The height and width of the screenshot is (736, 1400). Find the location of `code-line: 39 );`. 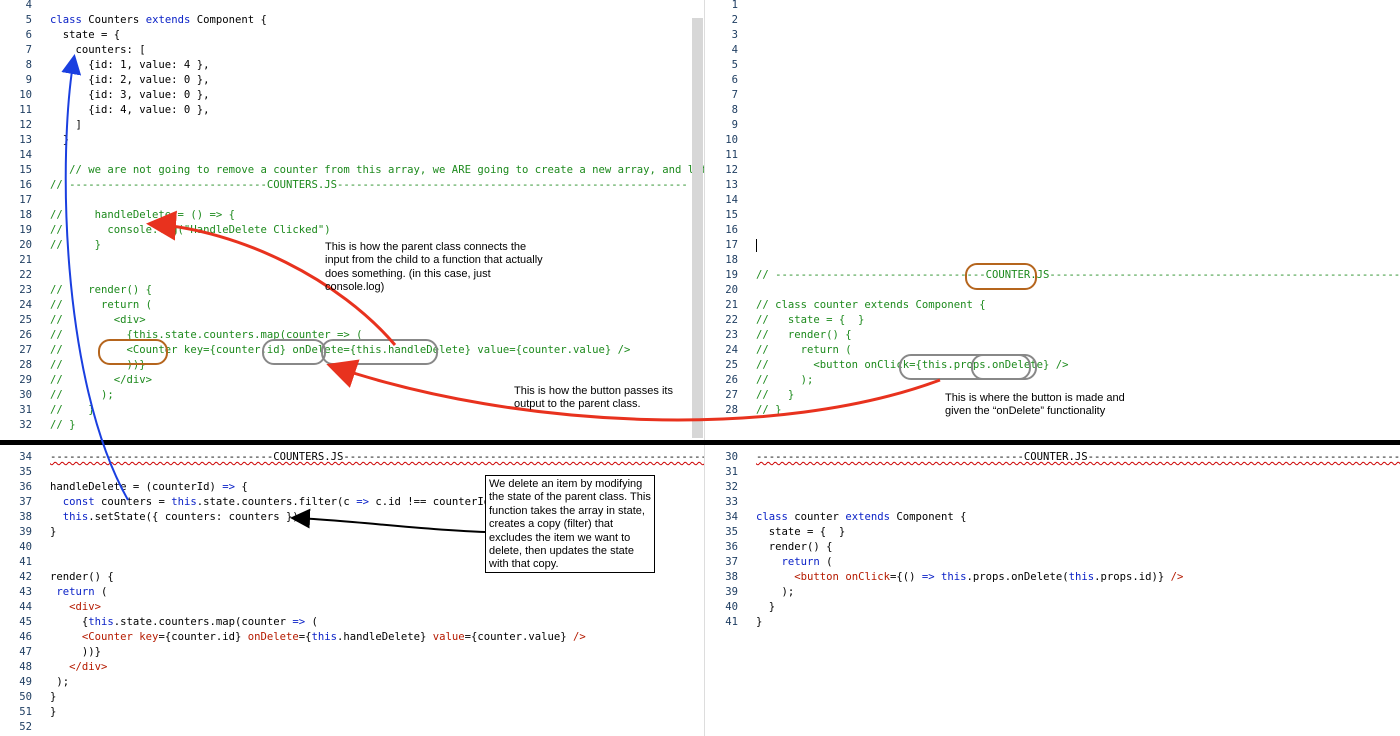

code-line: 39 ); is located at coordinates (1053, 592).